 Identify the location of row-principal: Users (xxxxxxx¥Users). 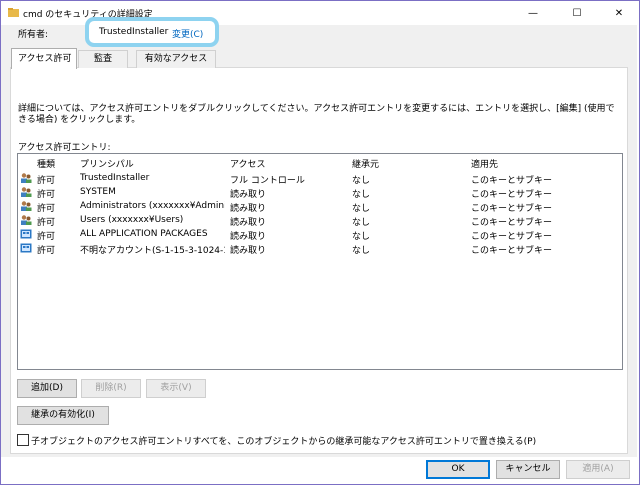
(132, 220).